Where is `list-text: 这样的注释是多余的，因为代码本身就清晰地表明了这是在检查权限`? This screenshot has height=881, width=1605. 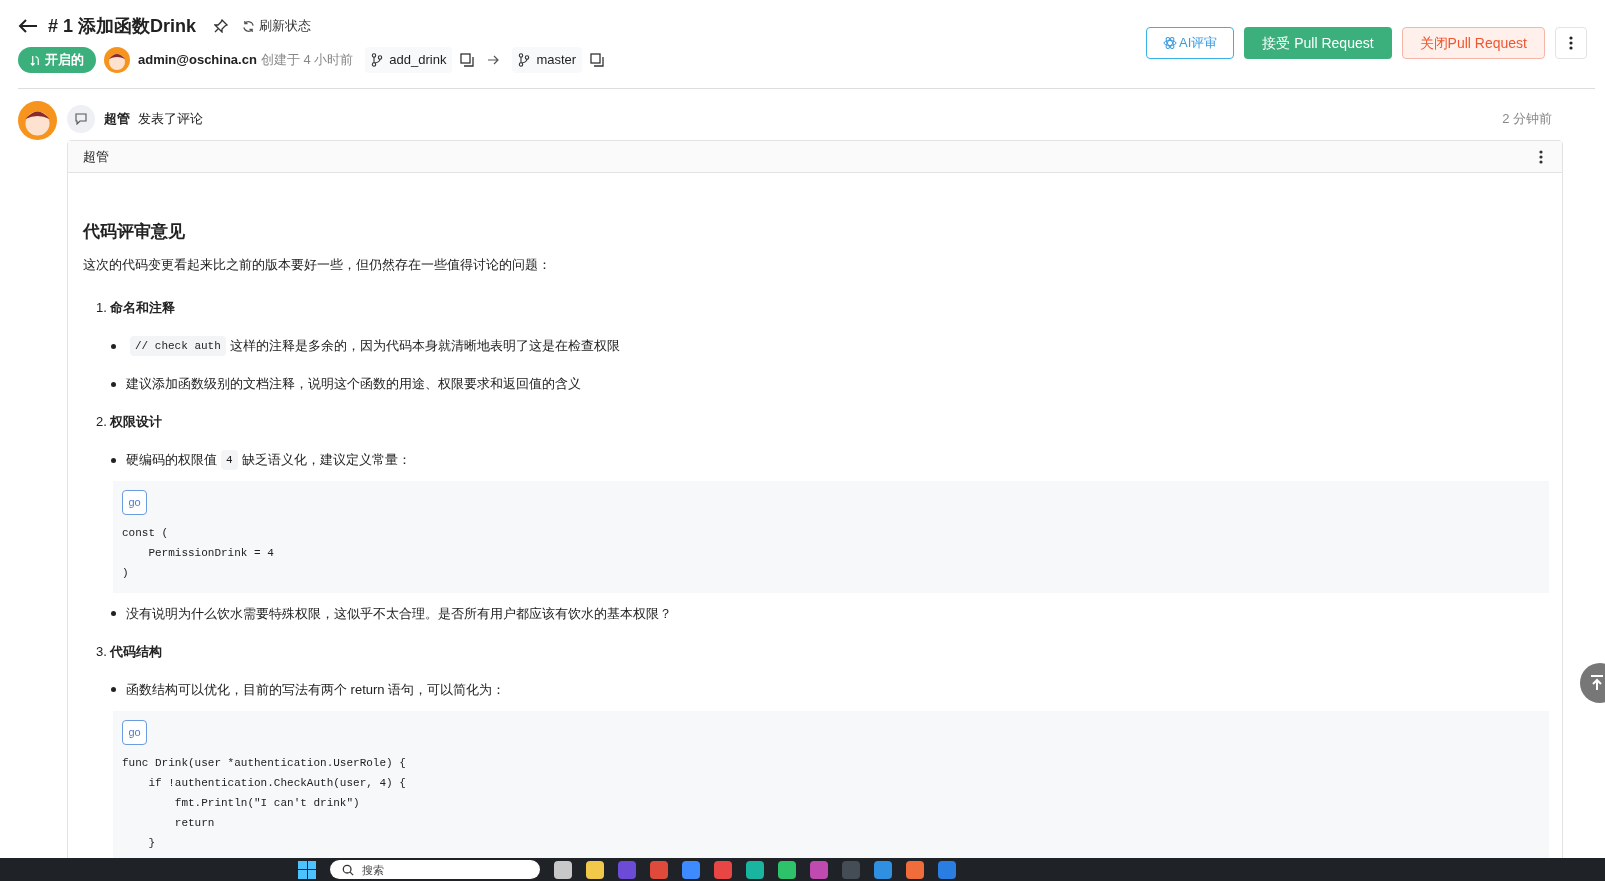 list-text: 这样的注释是多余的，因为代码本身就清晰地表明了这是在检查权限 is located at coordinates (424, 346).